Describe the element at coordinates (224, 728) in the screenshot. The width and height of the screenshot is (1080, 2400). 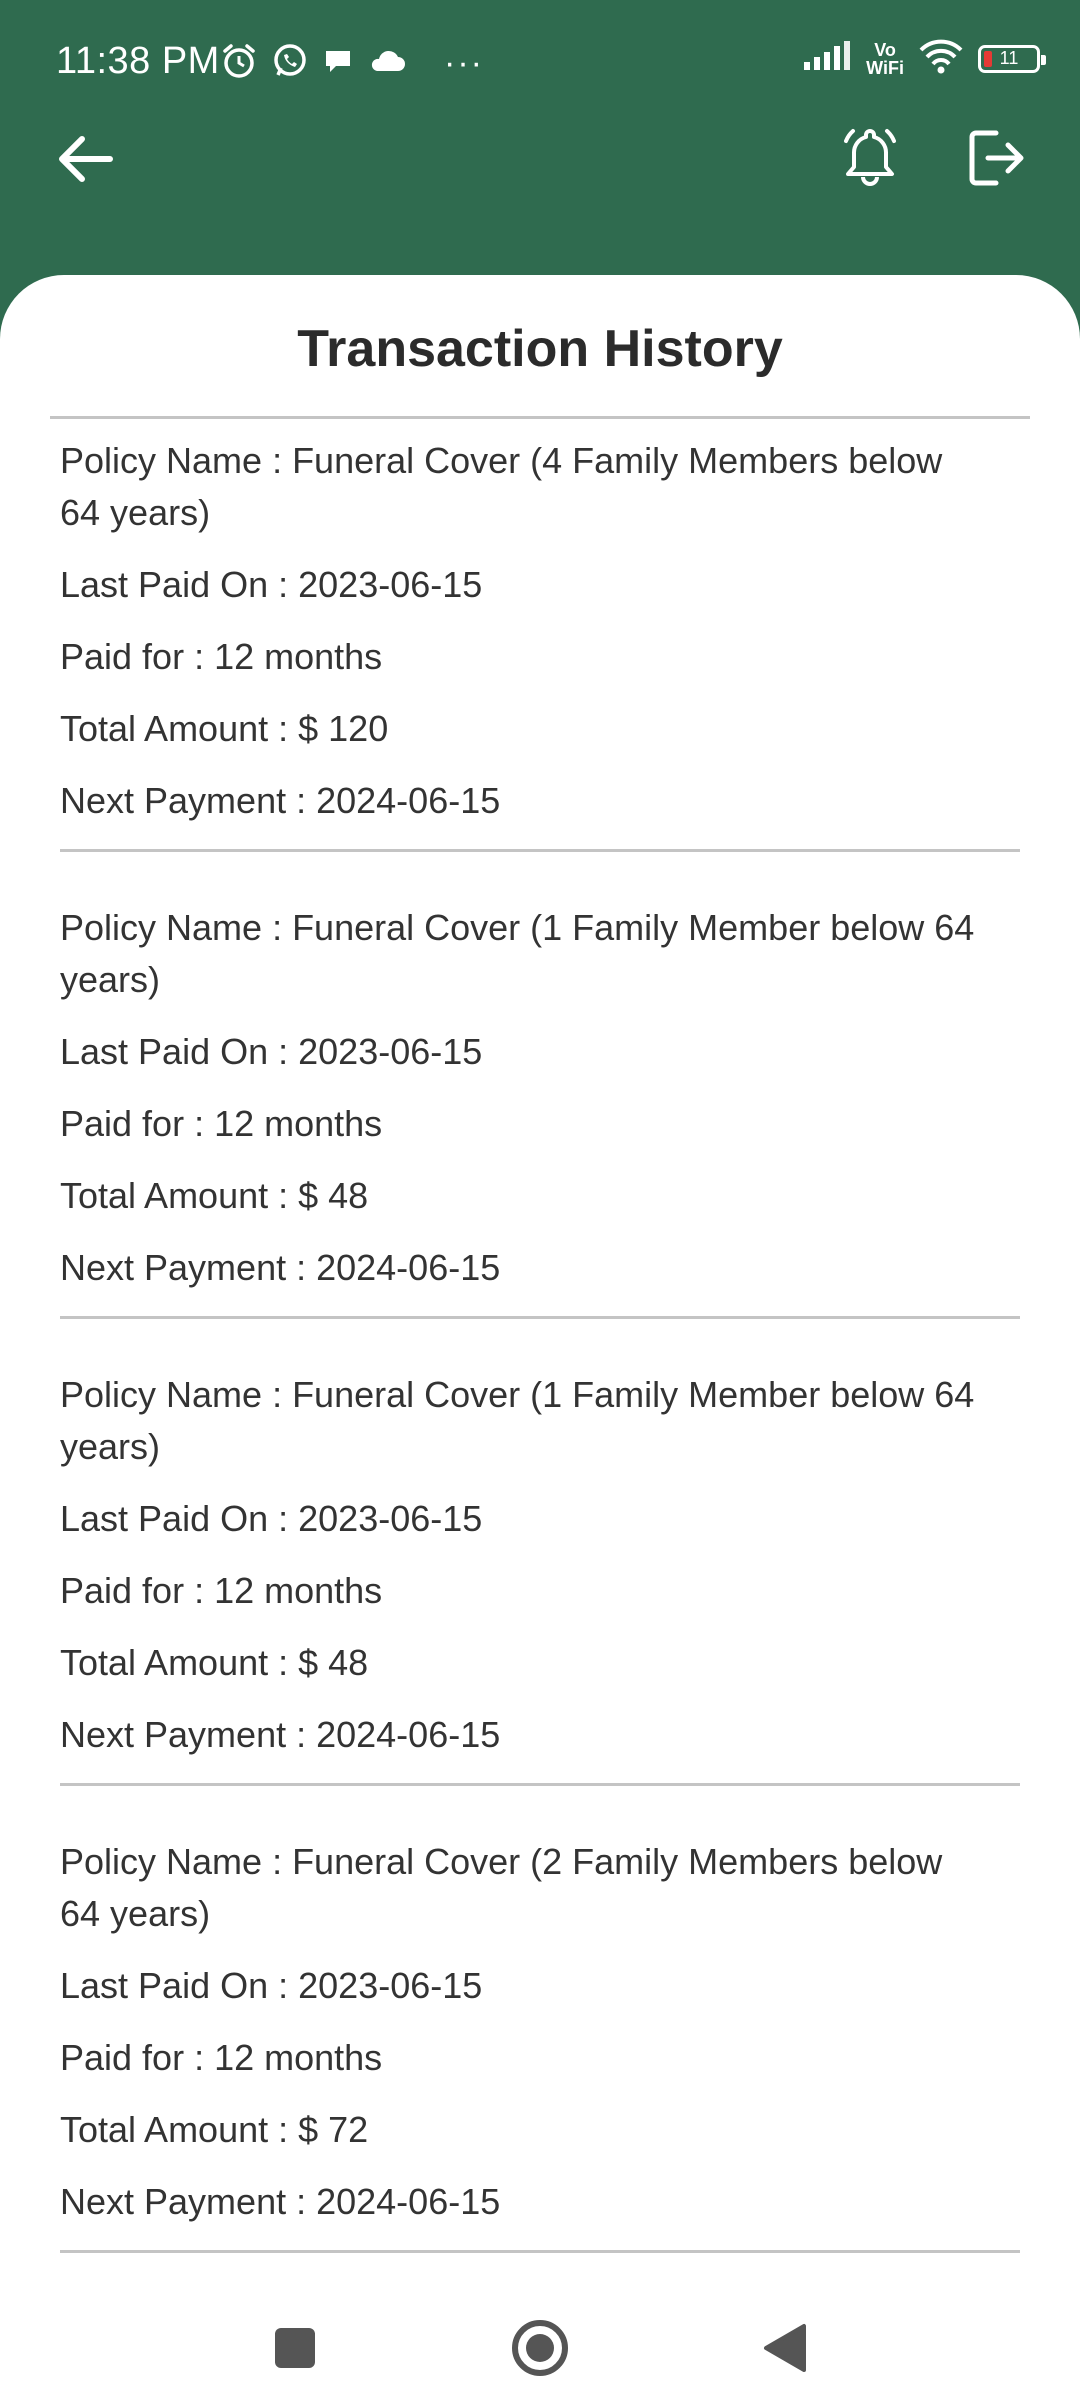
I see `total-amount: Total Amount : $ 120` at that location.